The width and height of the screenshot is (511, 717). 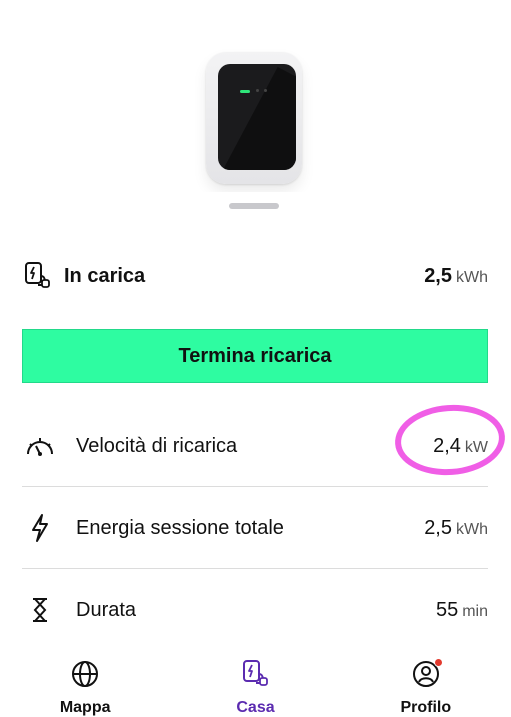 What do you see at coordinates (438, 275) in the screenshot?
I see `charging-energy-value: 2,5` at bounding box center [438, 275].